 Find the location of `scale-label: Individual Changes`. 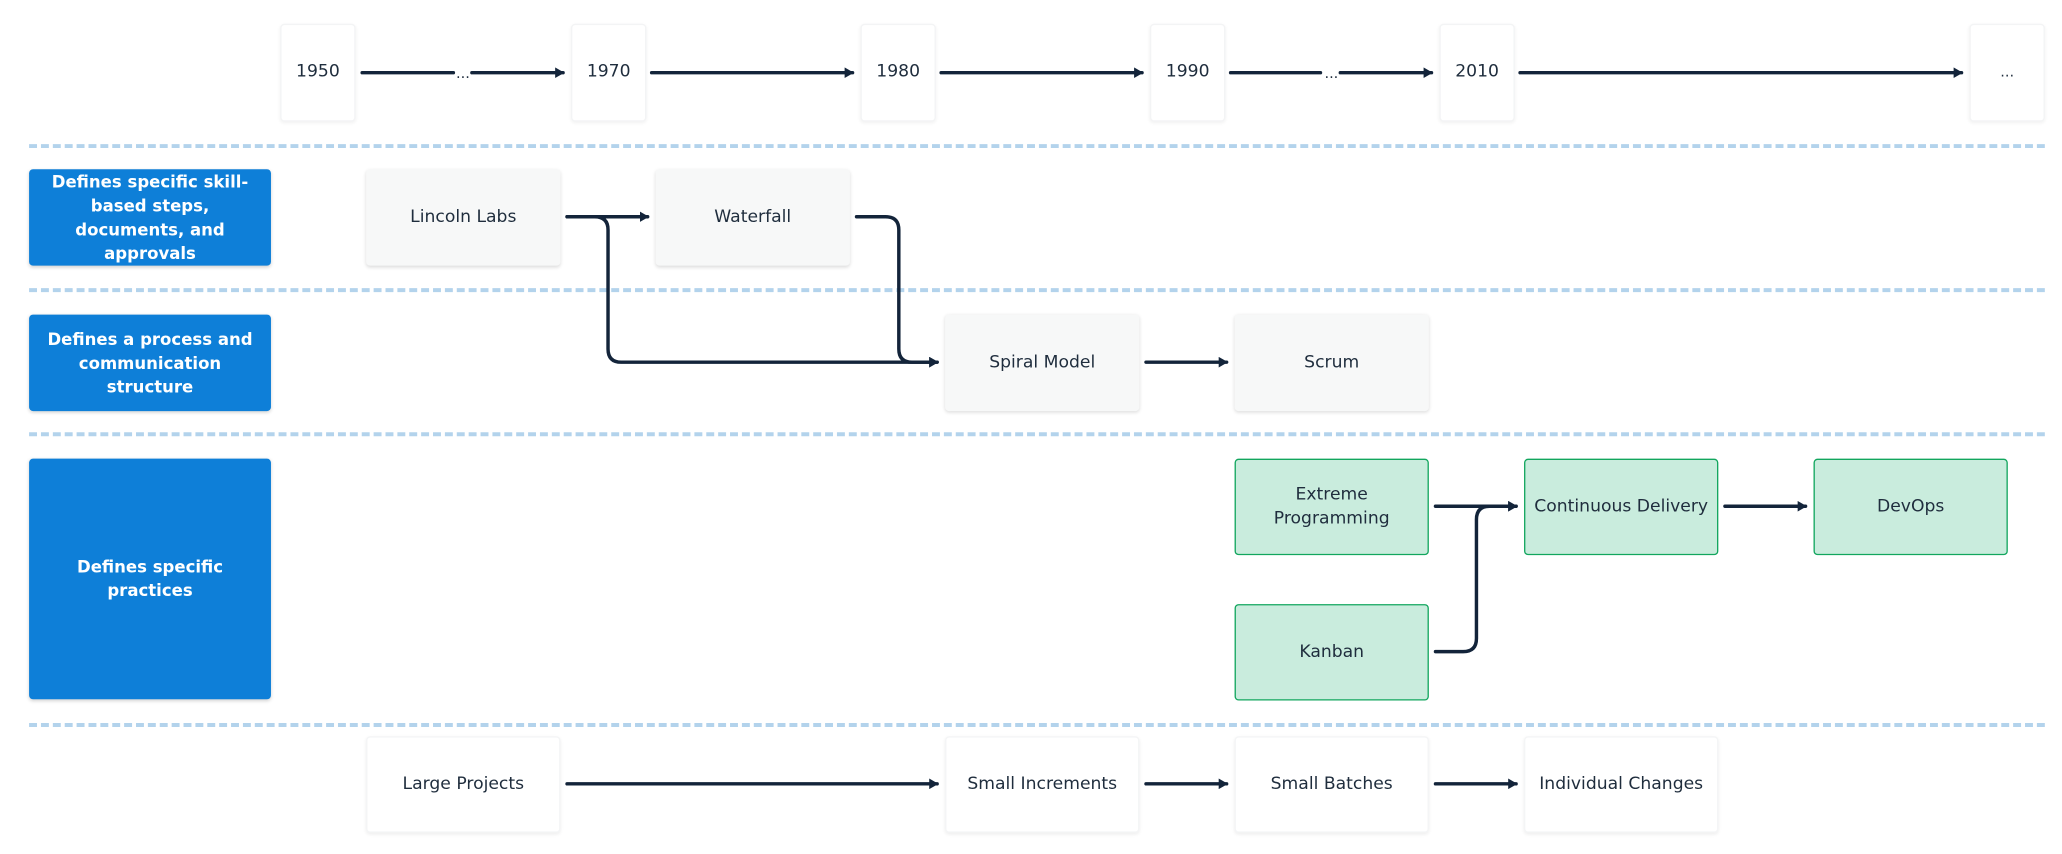

scale-label: Individual Changes is located at coordinates (1621, 783).